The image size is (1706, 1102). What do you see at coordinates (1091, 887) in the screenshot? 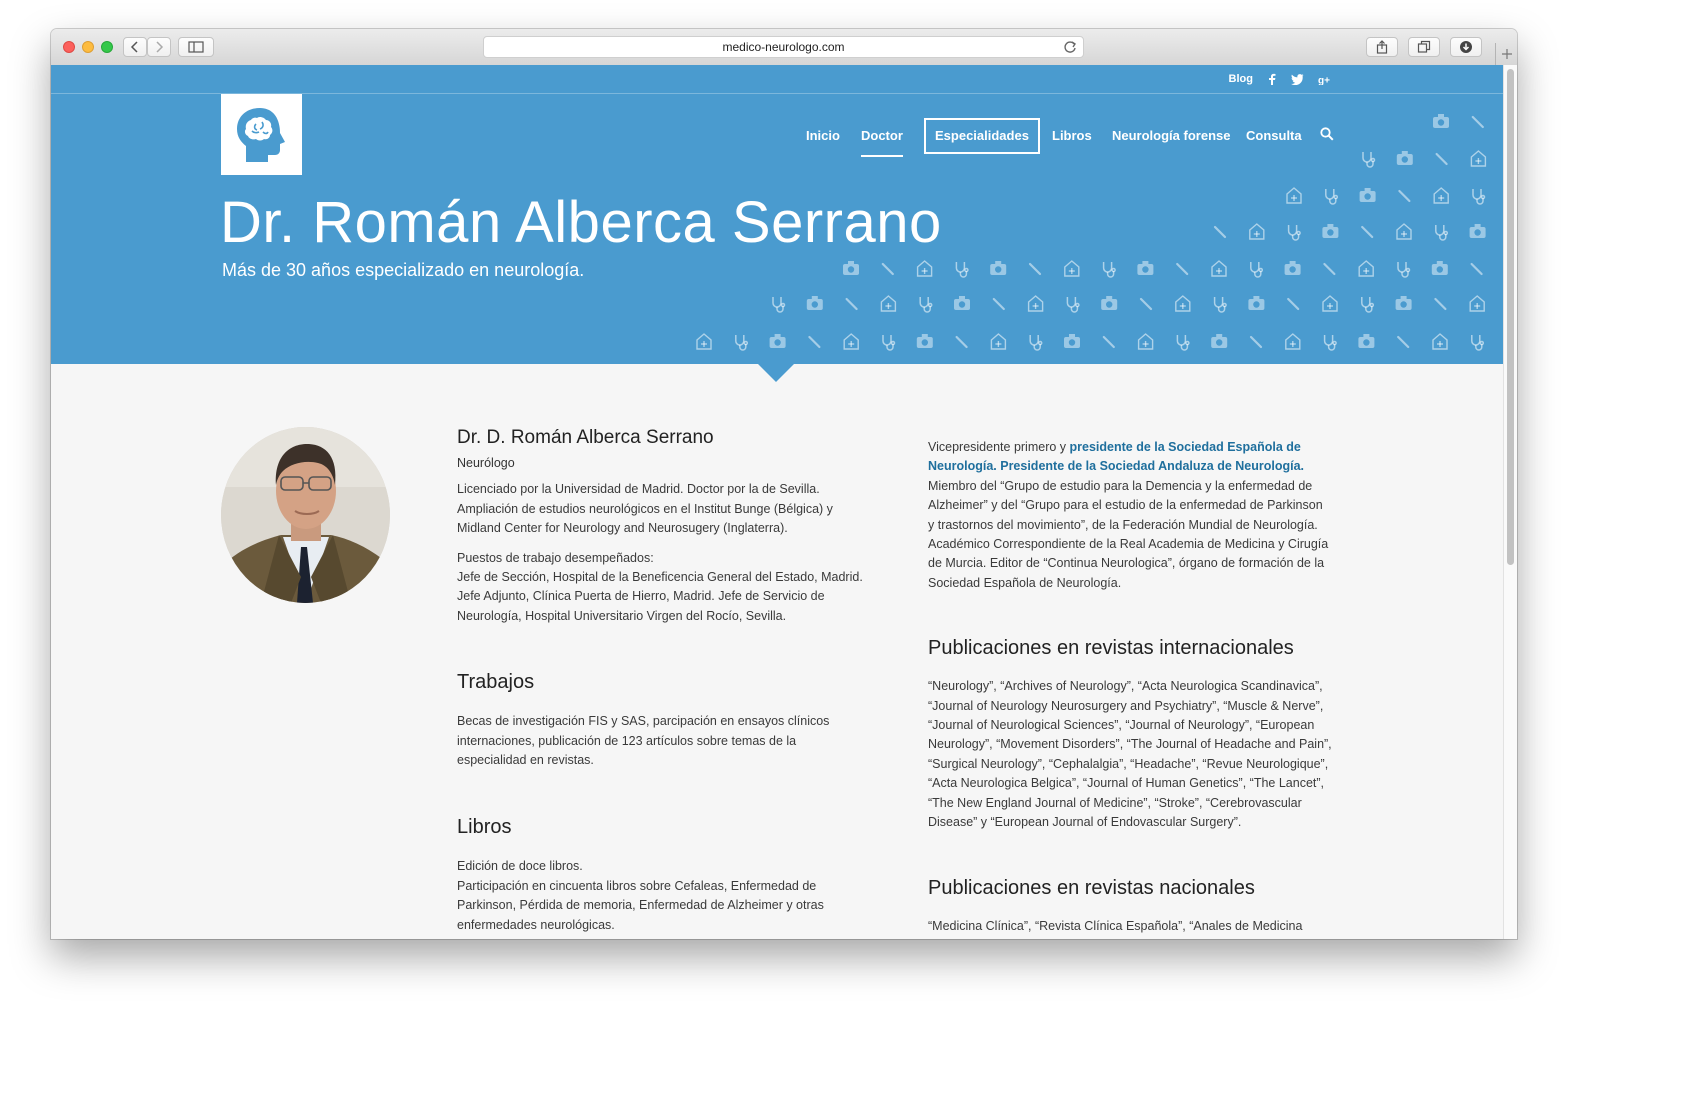
I see `national-publications-heading: Publicaciones en revistas nacionales` at bounding box center [1091, 887].